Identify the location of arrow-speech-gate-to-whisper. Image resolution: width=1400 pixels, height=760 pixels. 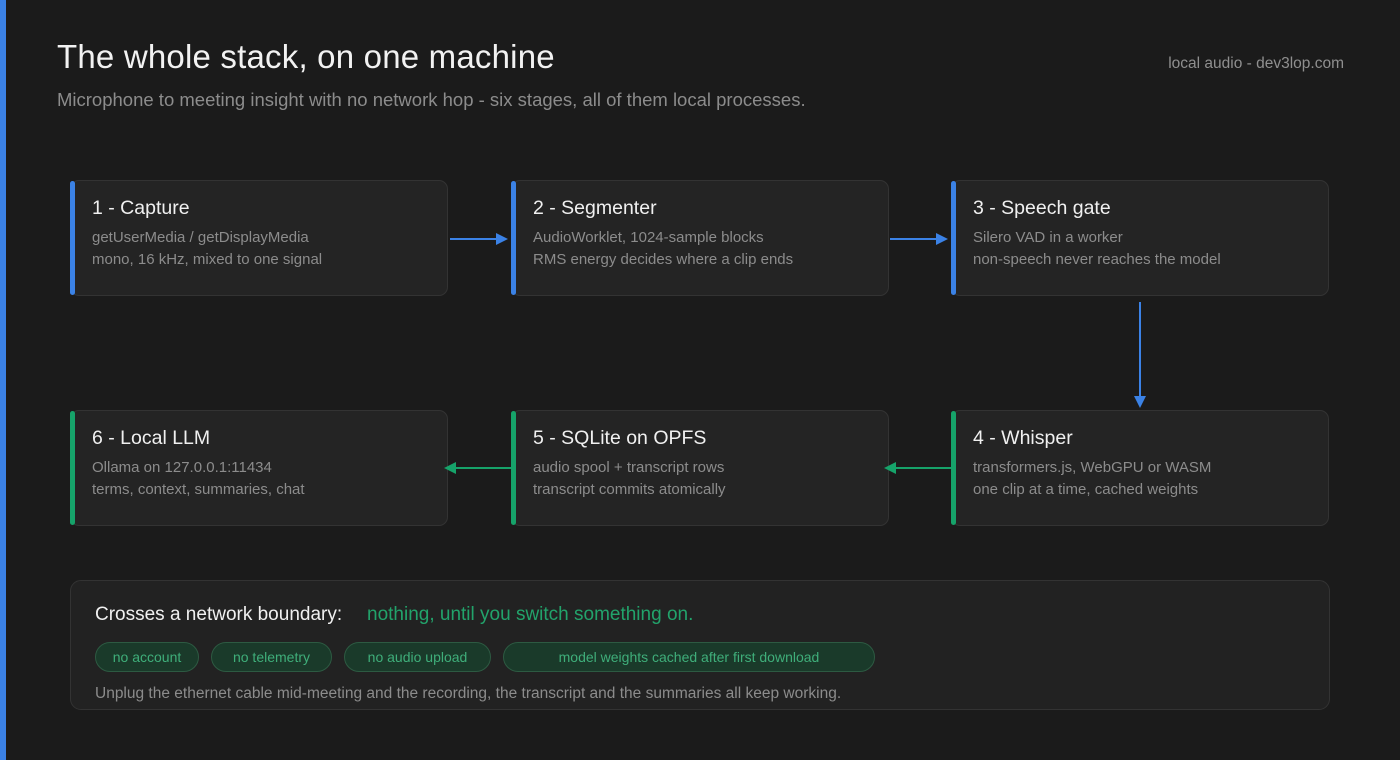
(1140, 355).